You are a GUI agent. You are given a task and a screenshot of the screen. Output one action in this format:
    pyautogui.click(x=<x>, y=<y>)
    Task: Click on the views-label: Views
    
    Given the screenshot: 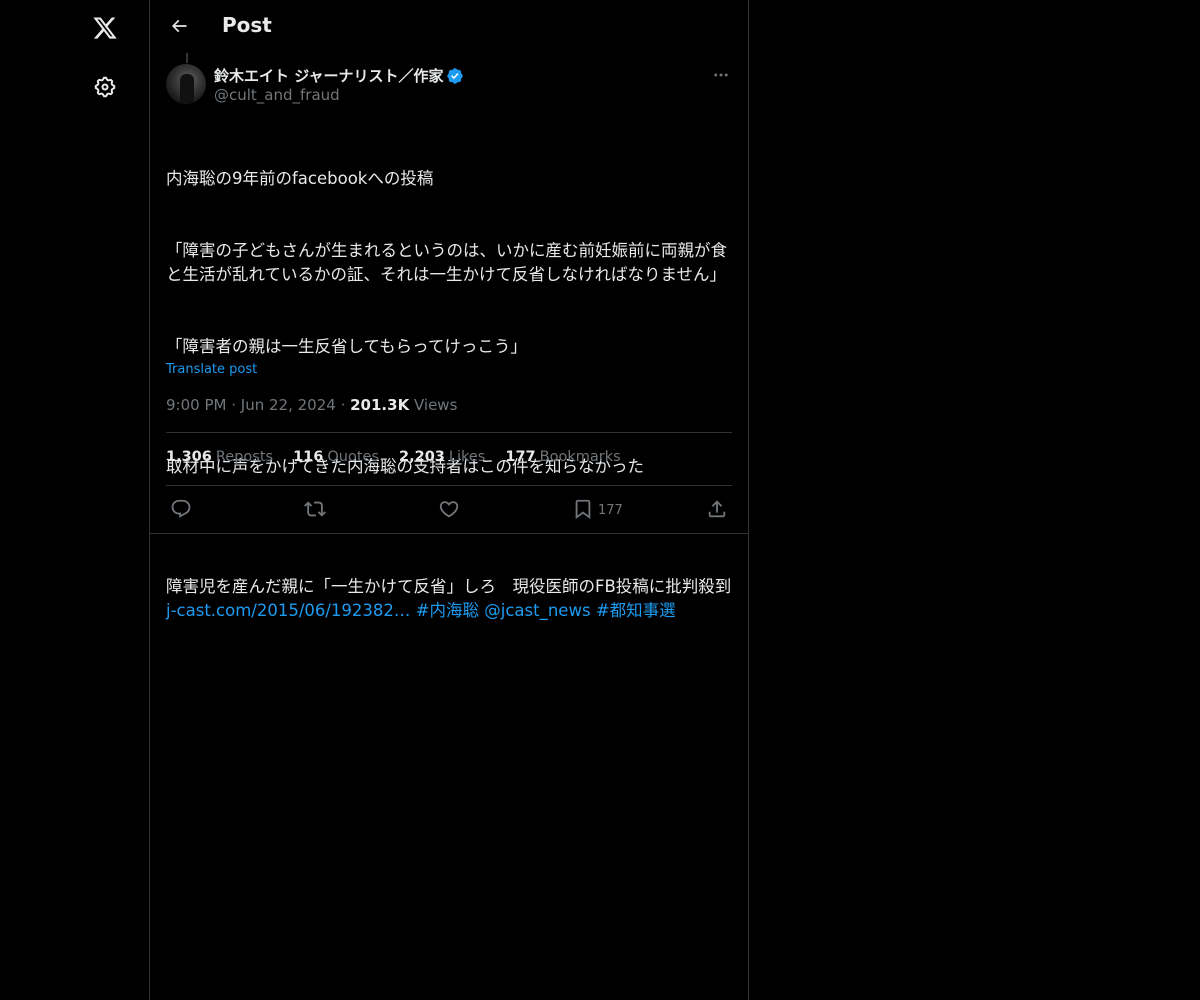 What is the action you would take?
    pyautogui.click(x=435, y=405)
    